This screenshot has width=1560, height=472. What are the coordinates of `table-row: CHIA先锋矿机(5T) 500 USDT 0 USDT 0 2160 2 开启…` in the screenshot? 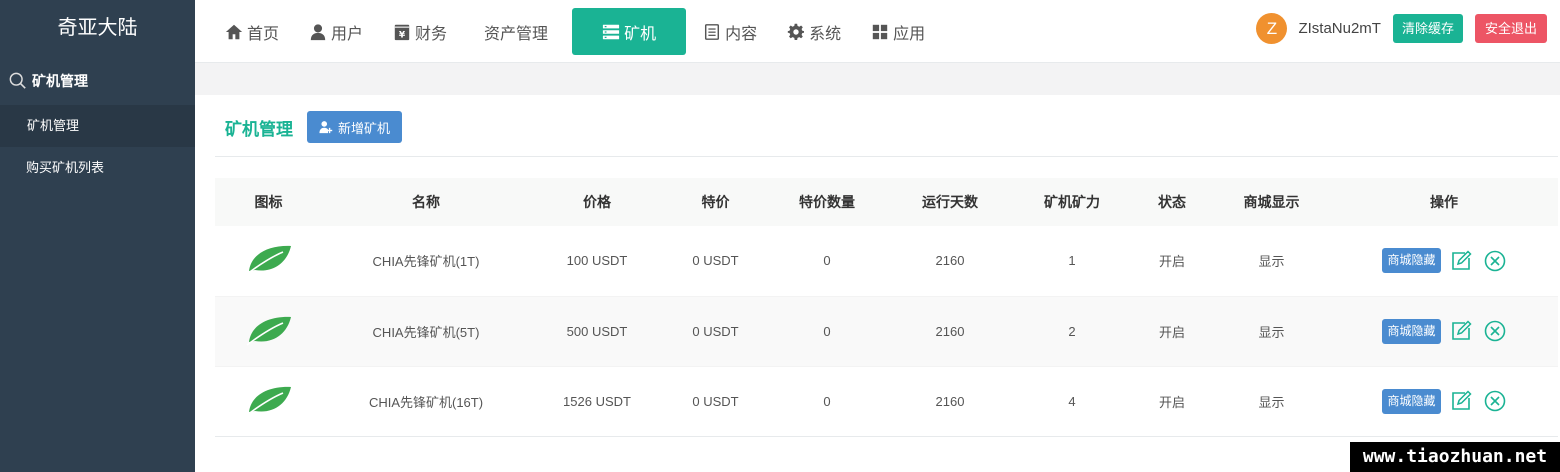 It's located at (886, 331).